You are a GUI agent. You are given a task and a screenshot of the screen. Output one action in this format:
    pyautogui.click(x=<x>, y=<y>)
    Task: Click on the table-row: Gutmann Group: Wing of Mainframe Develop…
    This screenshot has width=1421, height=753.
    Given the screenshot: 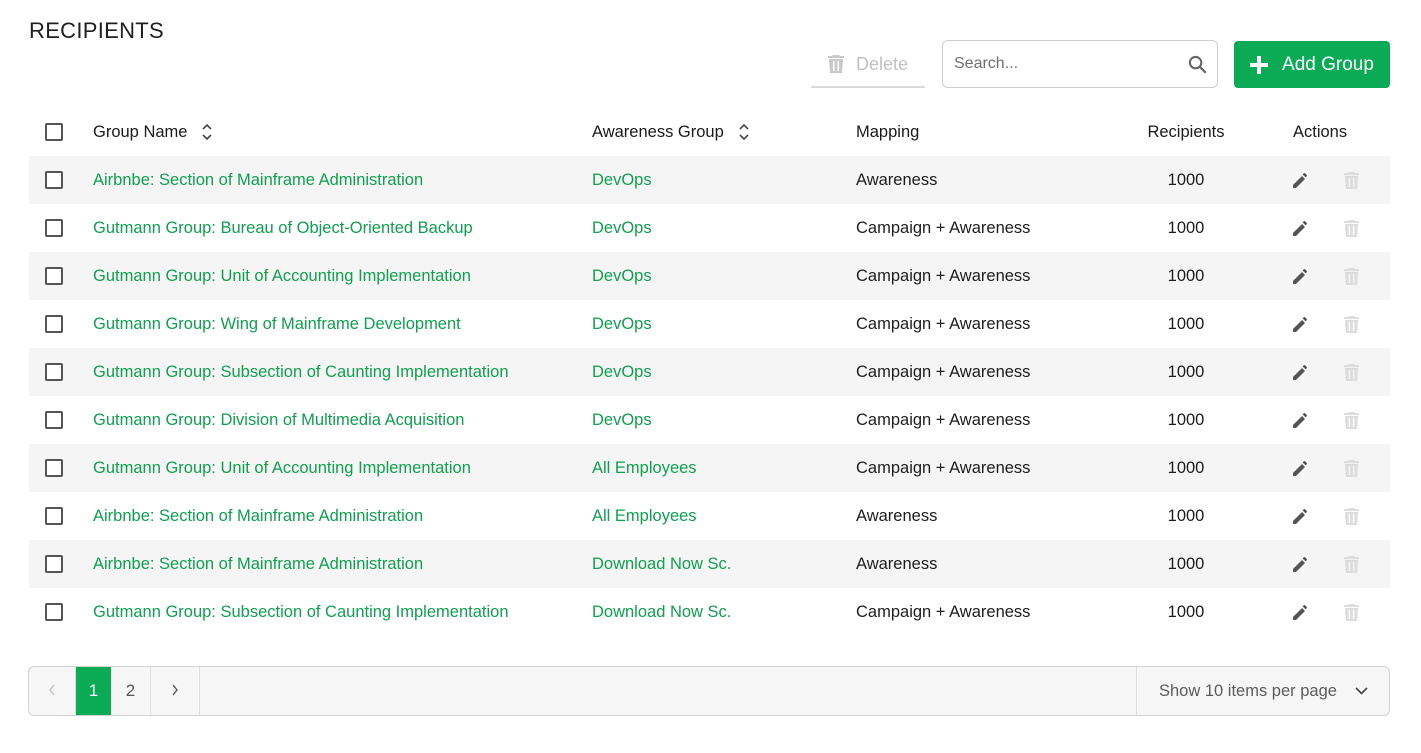 What is the action you would take?
    pyautogui.click(x=709, y=324)
    